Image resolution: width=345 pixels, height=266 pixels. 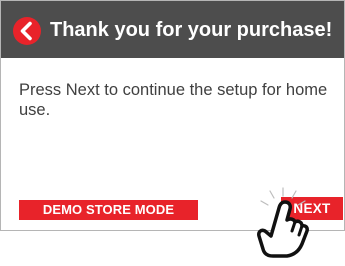 I want to click on page-title: Thank you for your purchase!, so click(x=191, y=30).